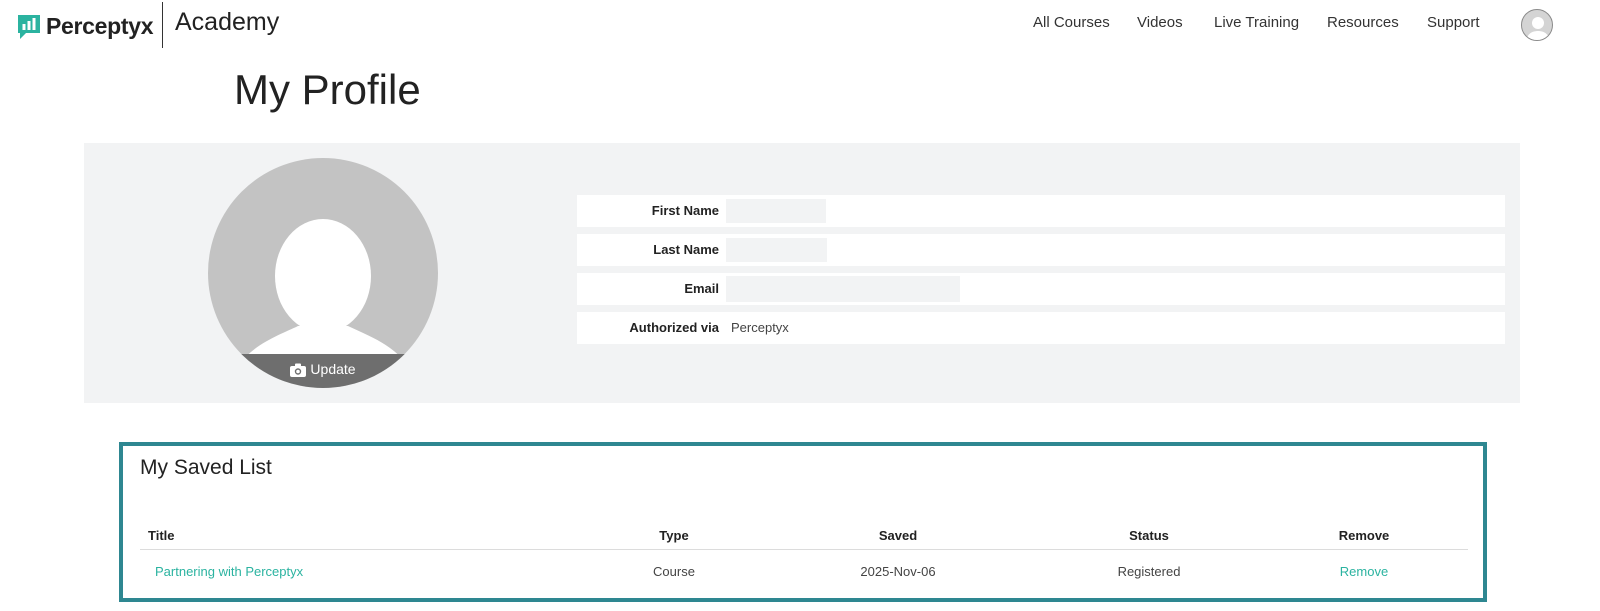  Describe the element at coordinates (161, 535) in the screenshot. I see `column-title: Title` at that location.